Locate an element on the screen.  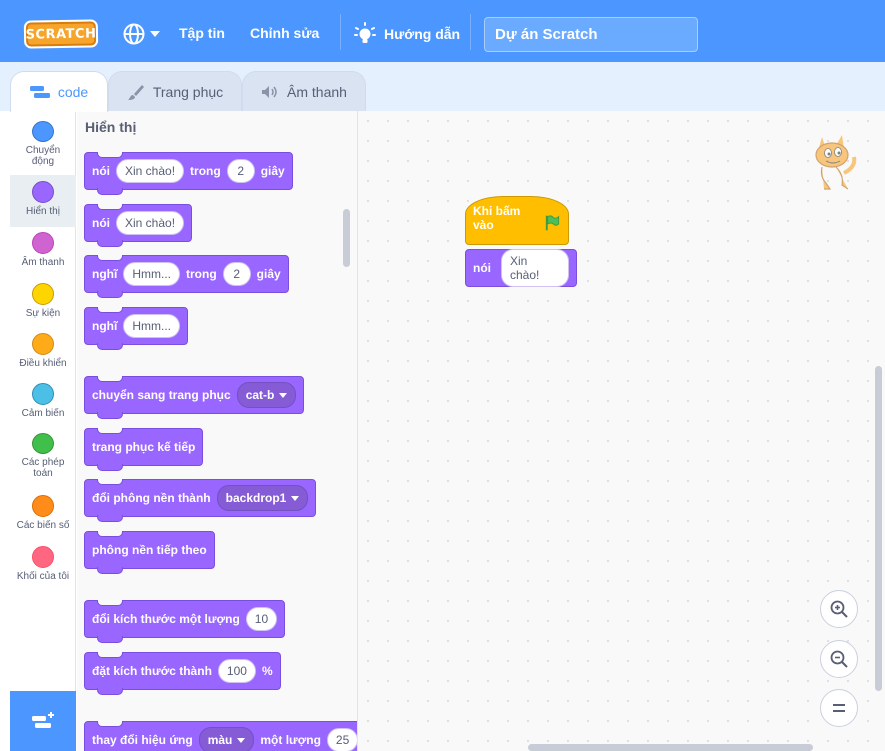
next-costume-block: trang phục kế tiếp is located at coordinates (144, 449).